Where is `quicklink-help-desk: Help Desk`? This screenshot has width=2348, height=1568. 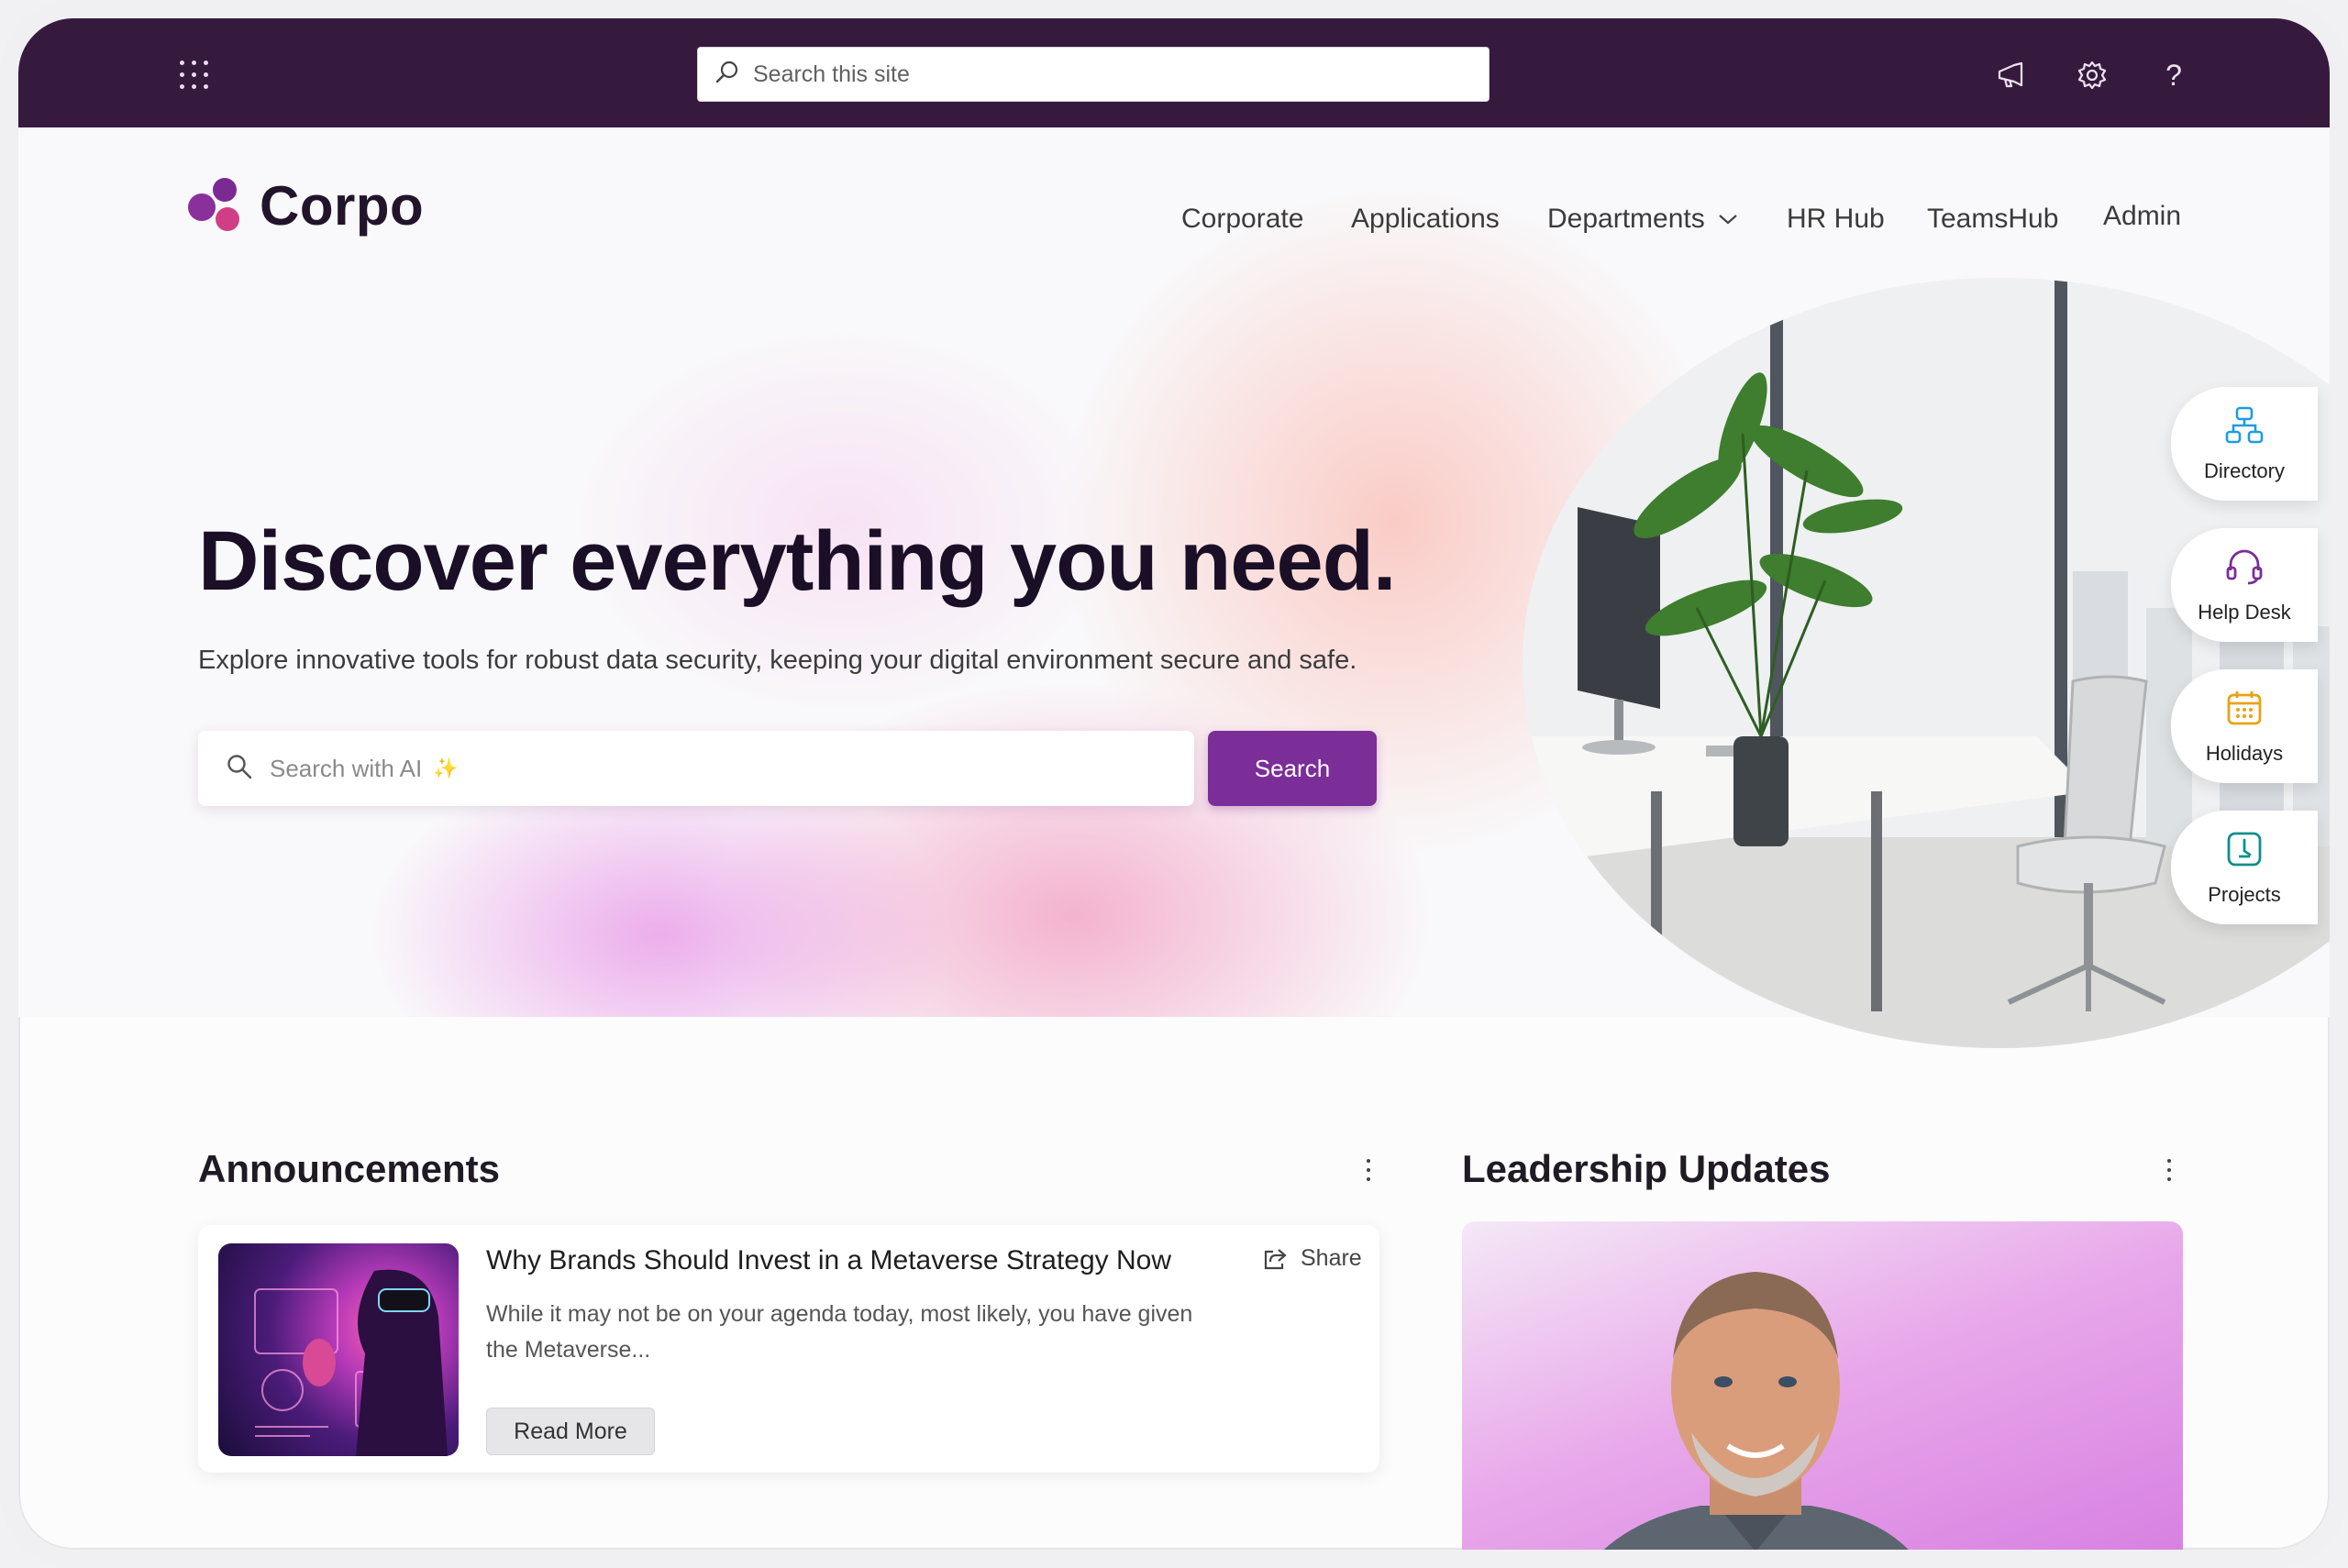 quicklink-help-desk: Help Desk is located at coordinates (2244, 585).